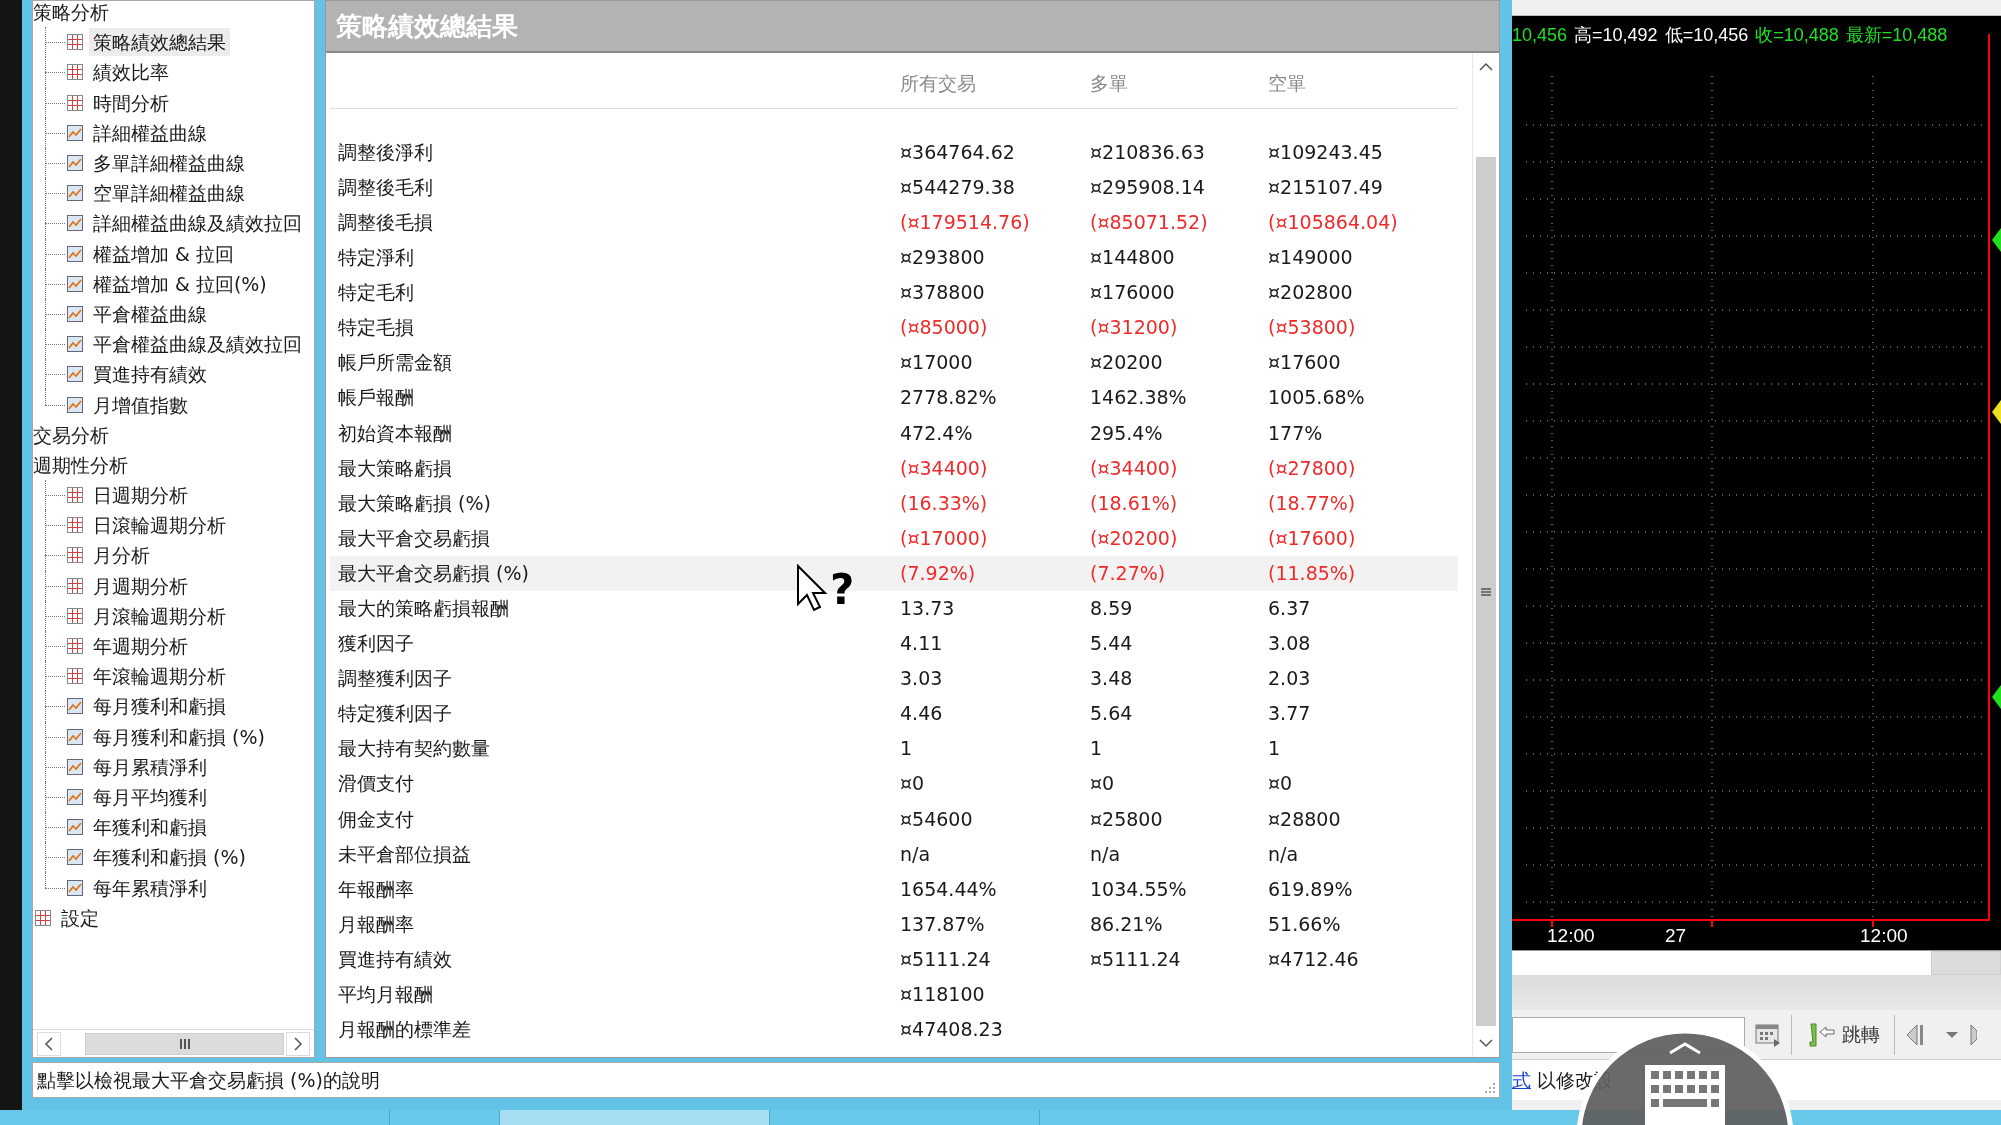 The height and width of the screenshot is (1125, 2001). What do you see at coordinates (395, 363) in the screenshot?
I see `row-label: 帳戶所需金額` at bounding box center [395, 363].